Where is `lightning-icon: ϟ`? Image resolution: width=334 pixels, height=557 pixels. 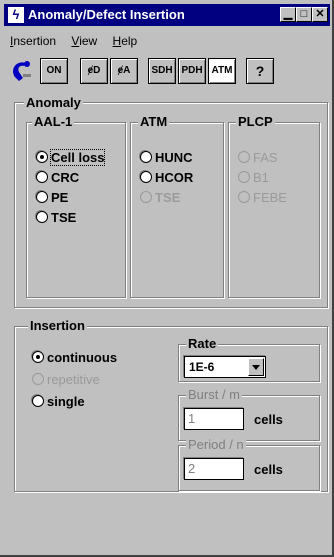 lightning-icon: ϟ is located at coordinates (16, 15).